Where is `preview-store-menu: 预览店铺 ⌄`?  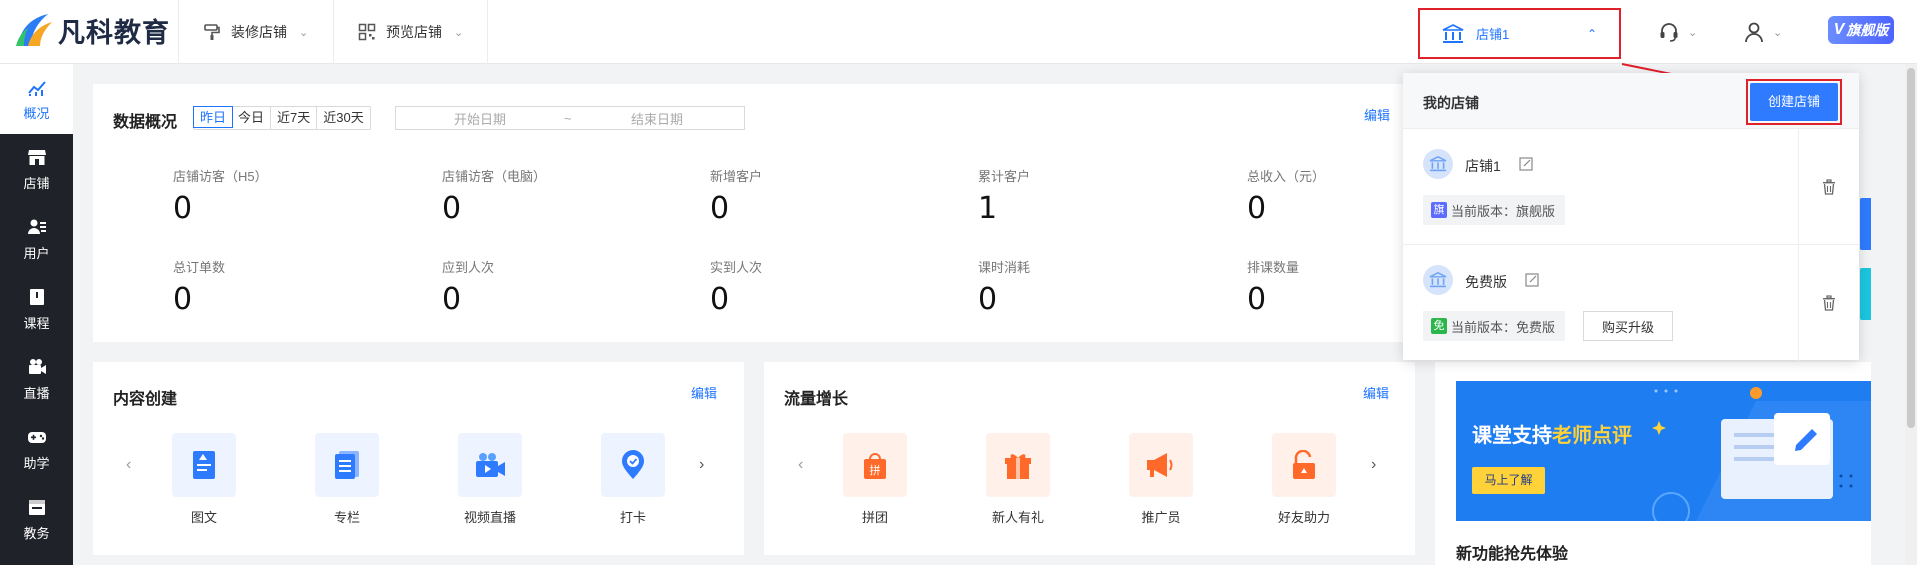 preview-store-menu: 预览店铺 ⌄ is located at coordinates (411, 32).